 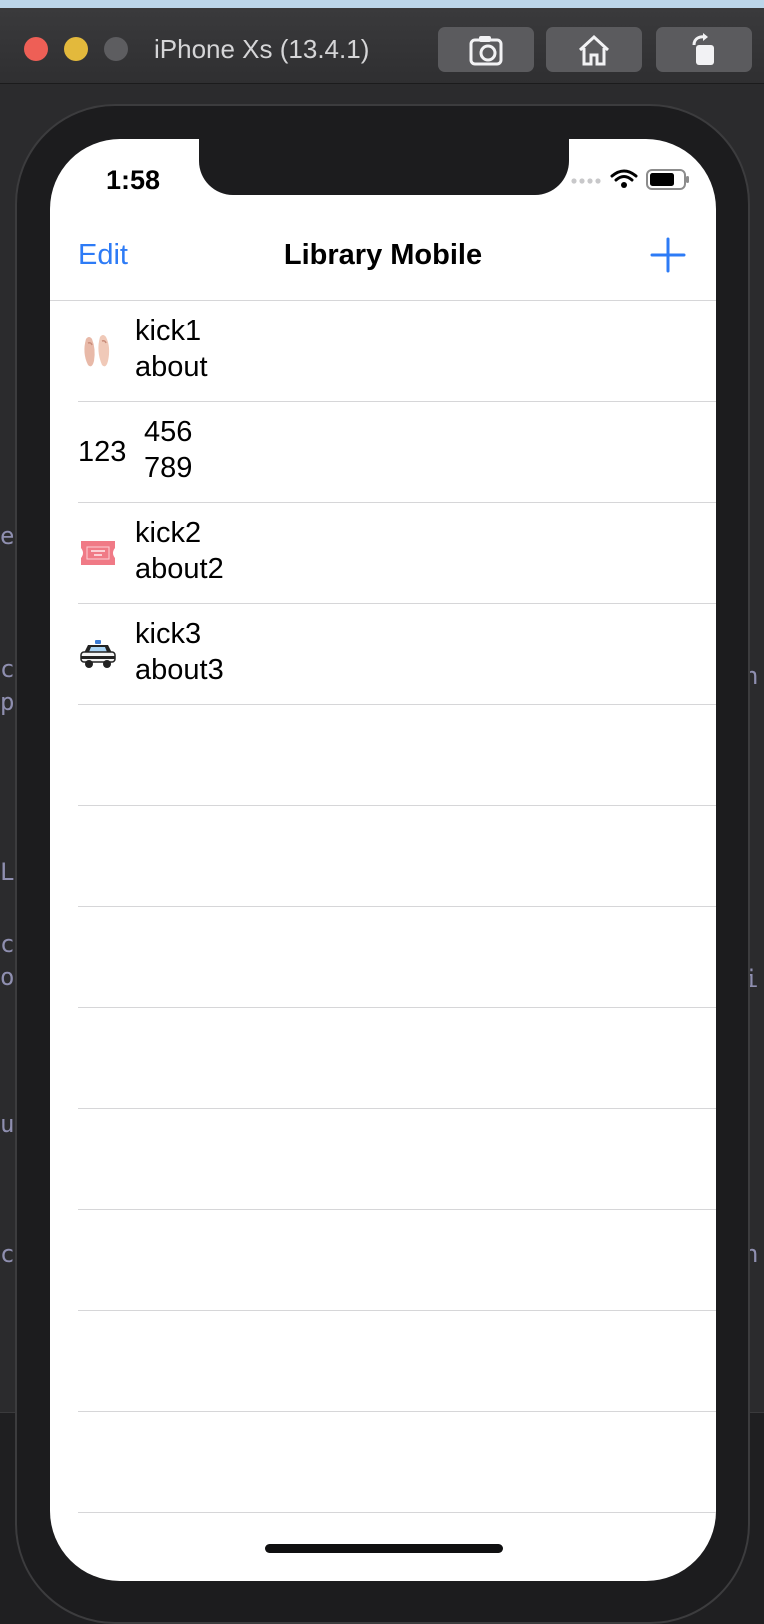 What do you see at coordinates (179, 670) in the screenshot?
I see `row-subtitle: about3` at bounding box center [179, 670].